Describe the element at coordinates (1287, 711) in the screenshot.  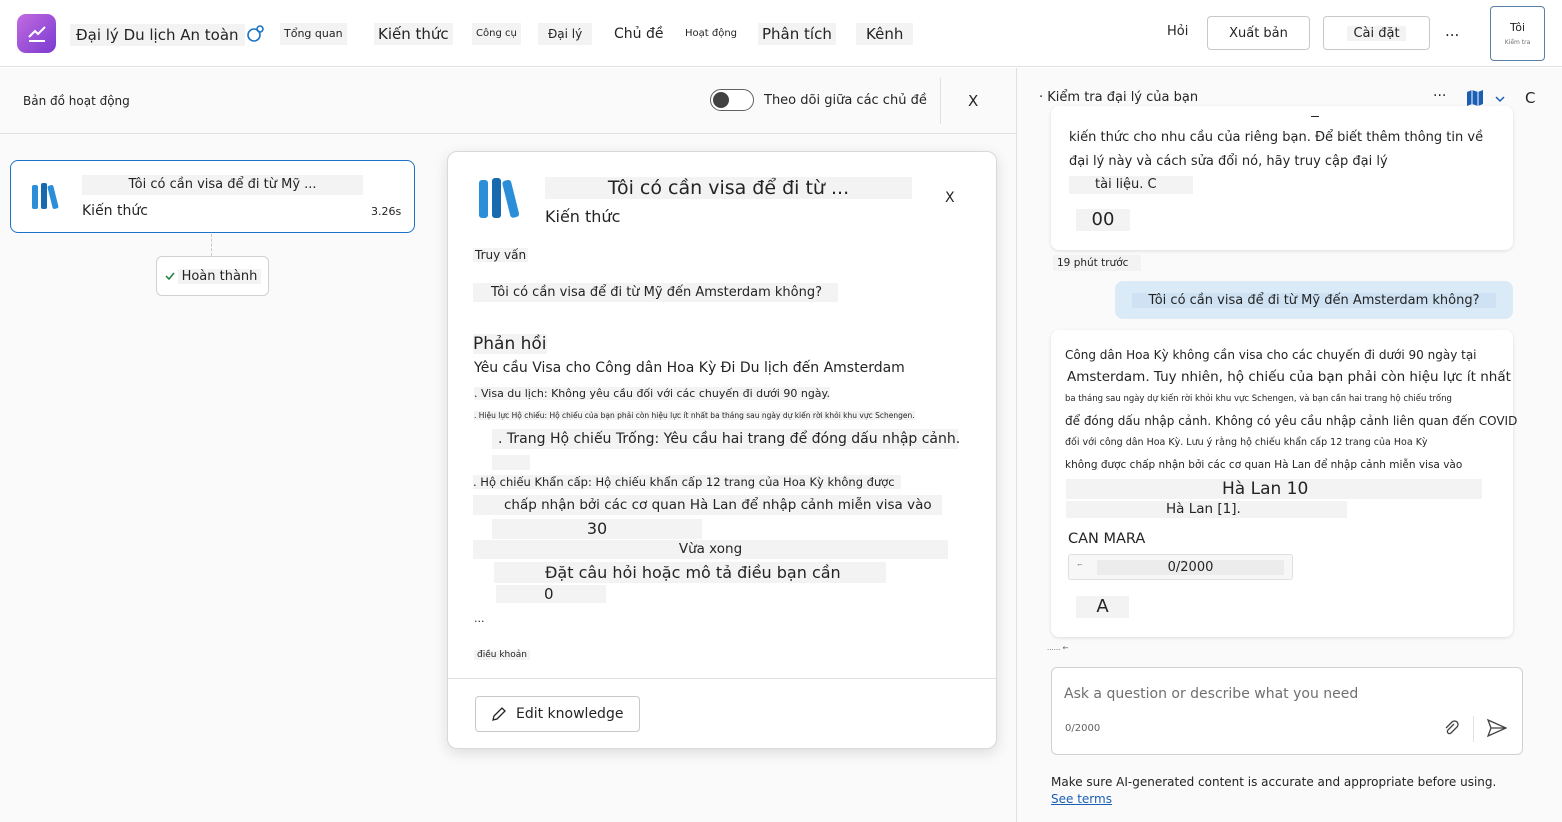
I see `chat-composer: 0/2000` at that location.